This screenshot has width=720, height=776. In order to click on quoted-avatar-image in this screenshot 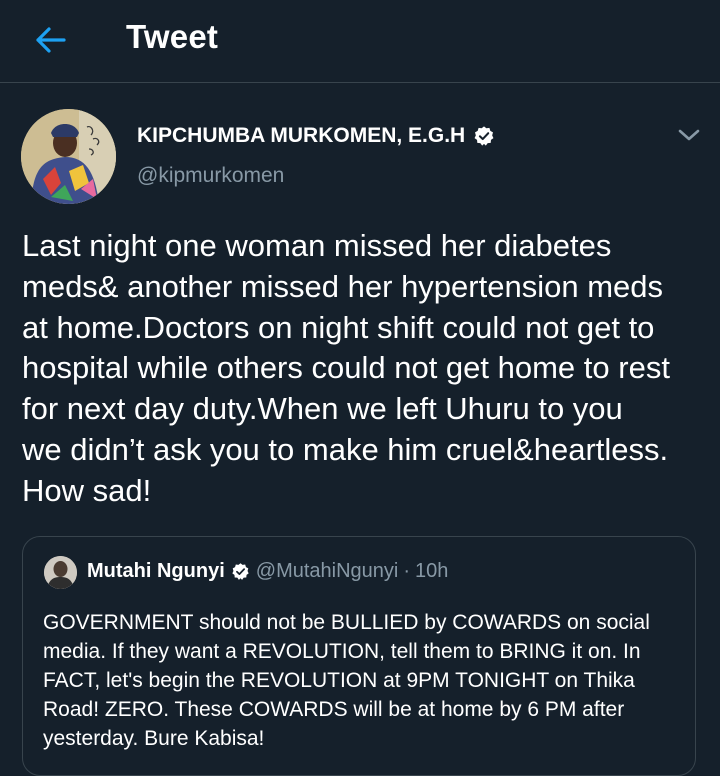, I will do `click(60, 572)`.